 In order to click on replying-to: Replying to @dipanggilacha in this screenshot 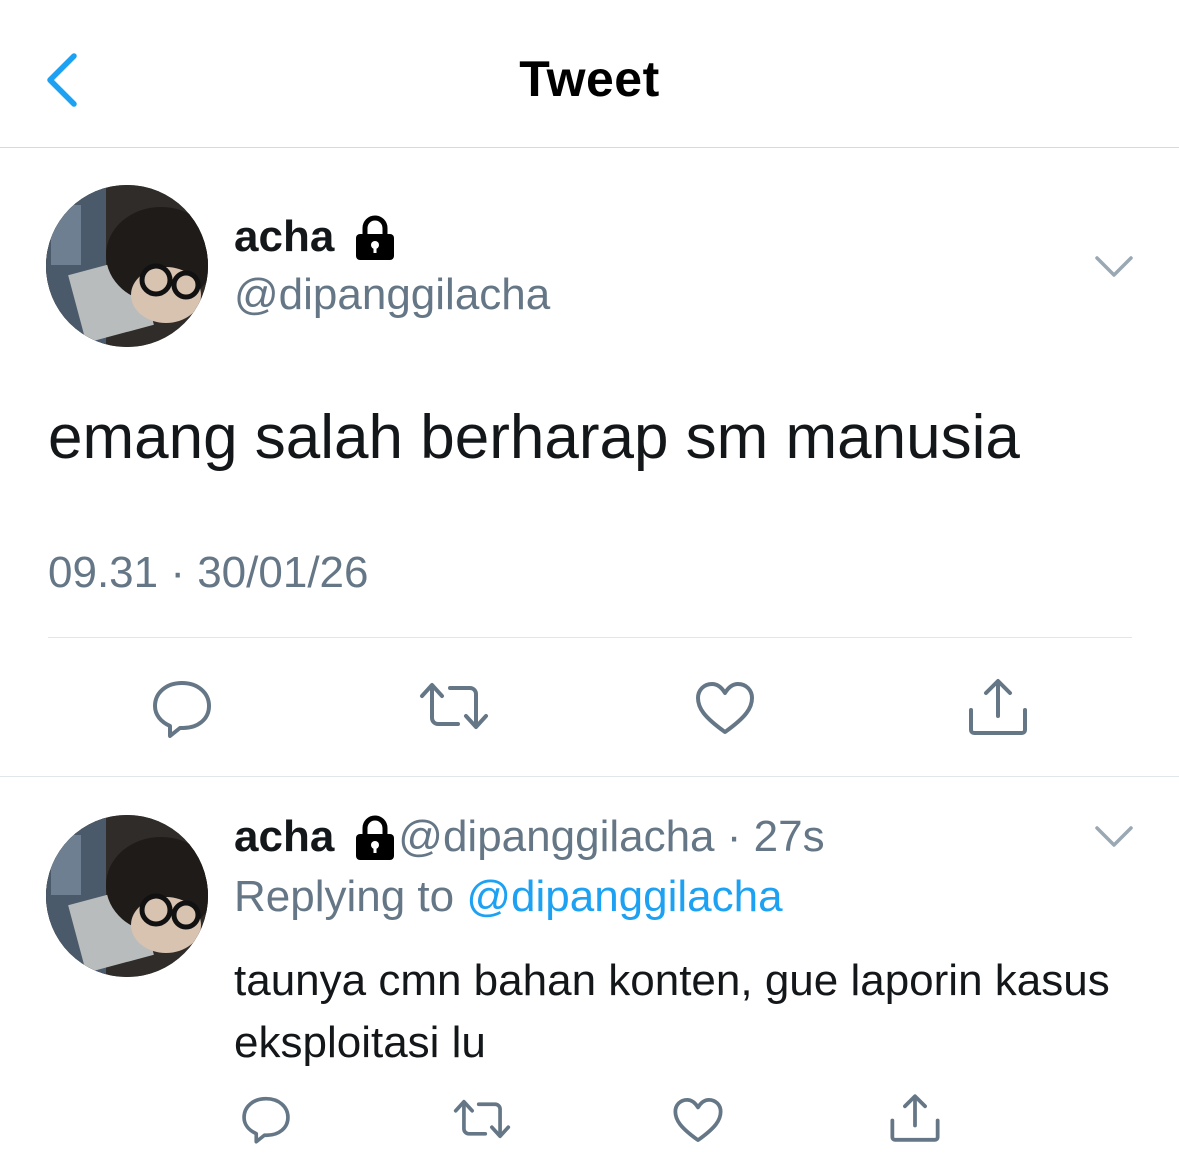, I will do `click(508, 897)`.